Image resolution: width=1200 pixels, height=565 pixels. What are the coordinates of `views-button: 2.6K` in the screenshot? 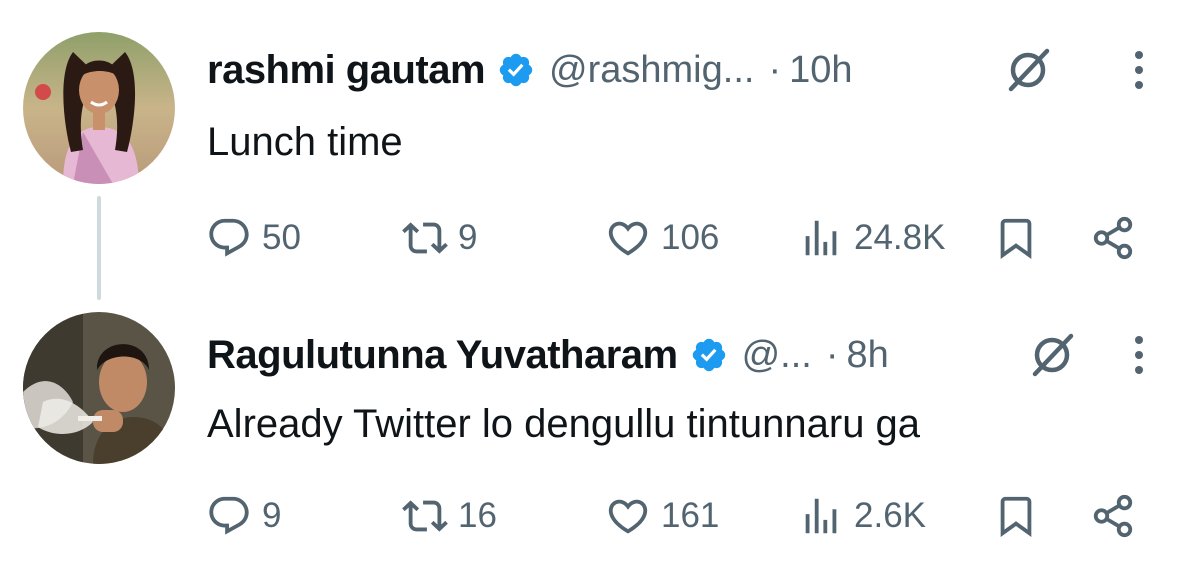 It's located at (862, 516).